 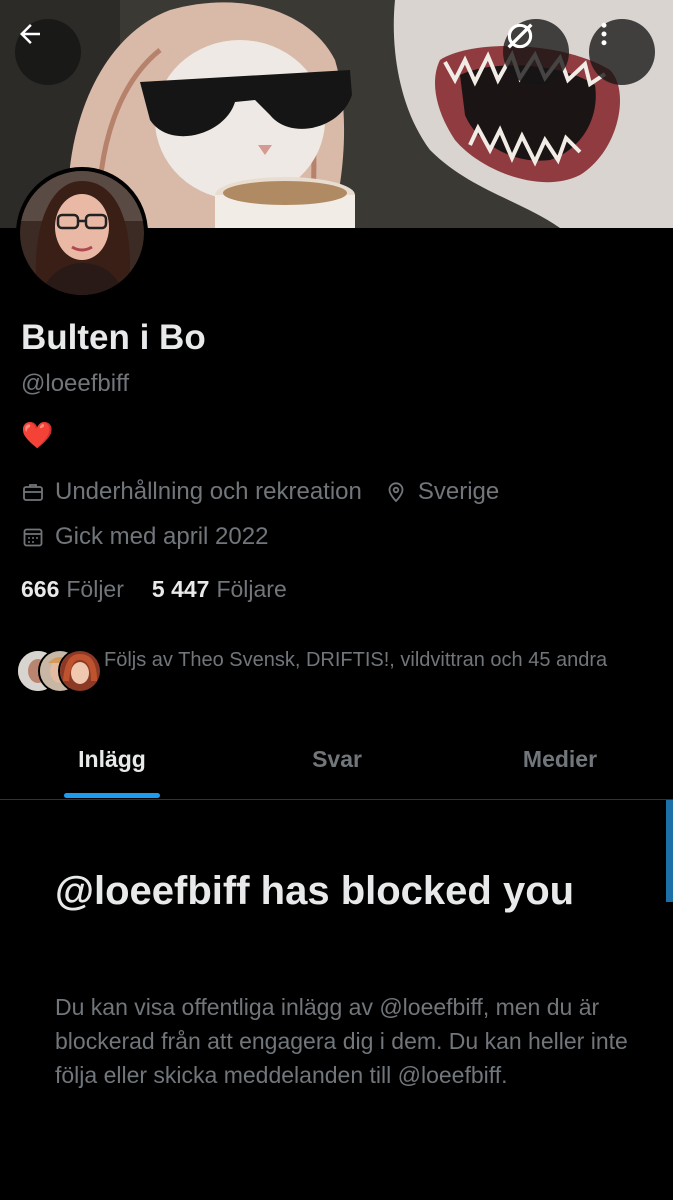 I want to click on profile-location: Sverige, so click(x=458, y=491).